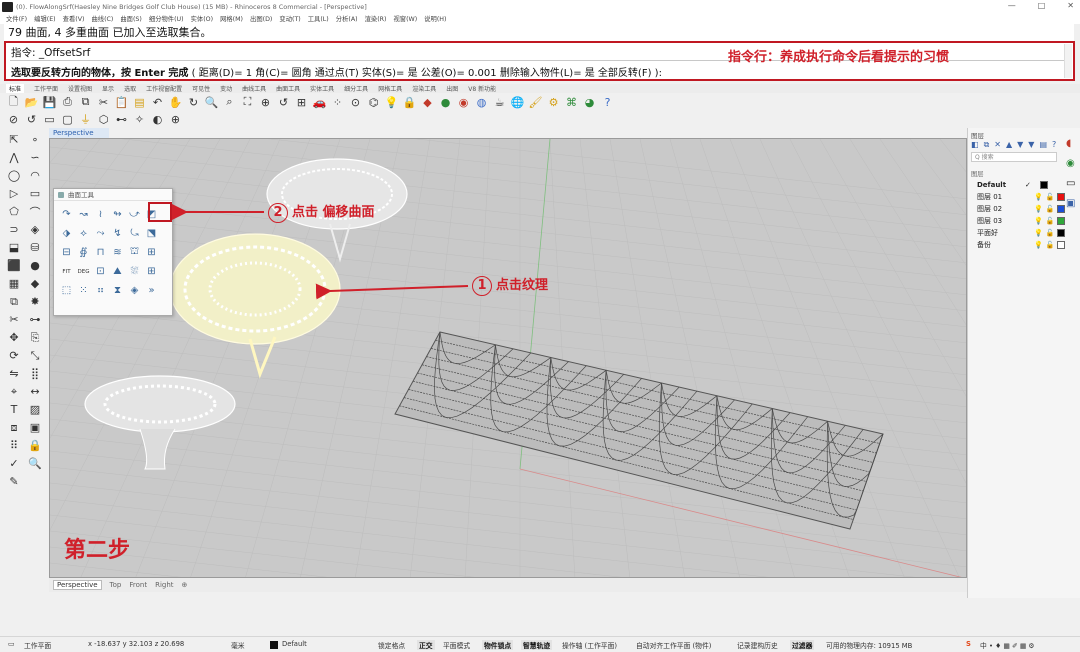 This screenshot has height=652, width=1080. I want to click on toolbar-tab-9: 曲面工具, so click(288, 88).